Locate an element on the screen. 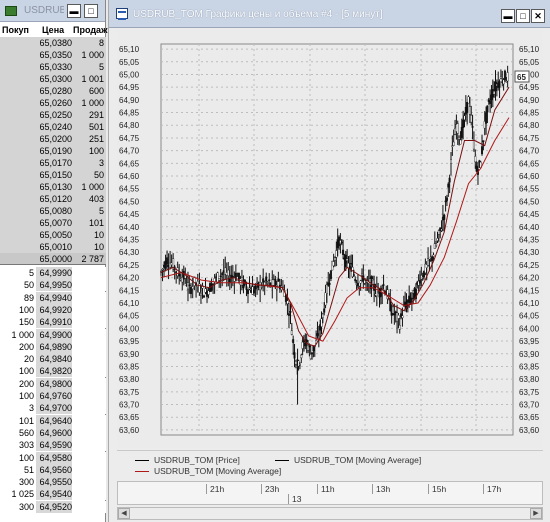 The image size is (550, 522). y-tick-right: 64,60 is located at coordinates (529, 176).